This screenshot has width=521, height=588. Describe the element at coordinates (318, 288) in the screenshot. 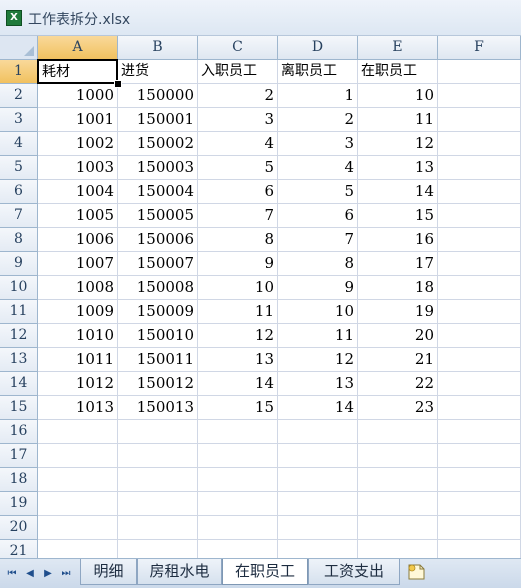

I see `cell-d10: 9` at that location.